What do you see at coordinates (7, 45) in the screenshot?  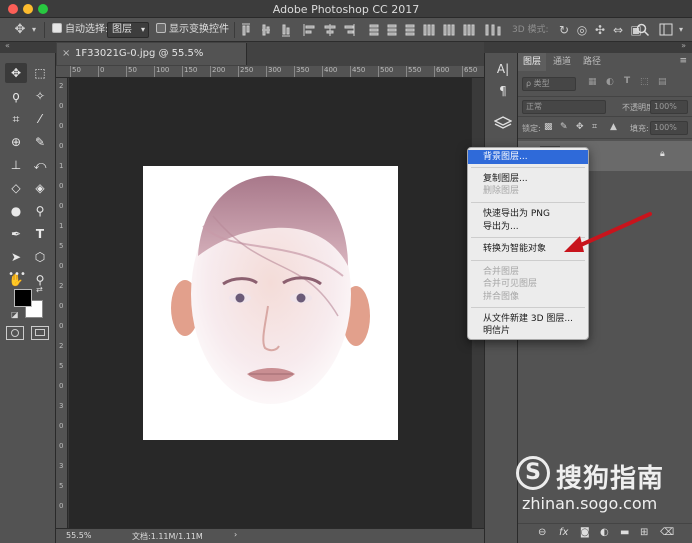 I see `collapse-arrows-icon: «` at bounding box center [7, 45].